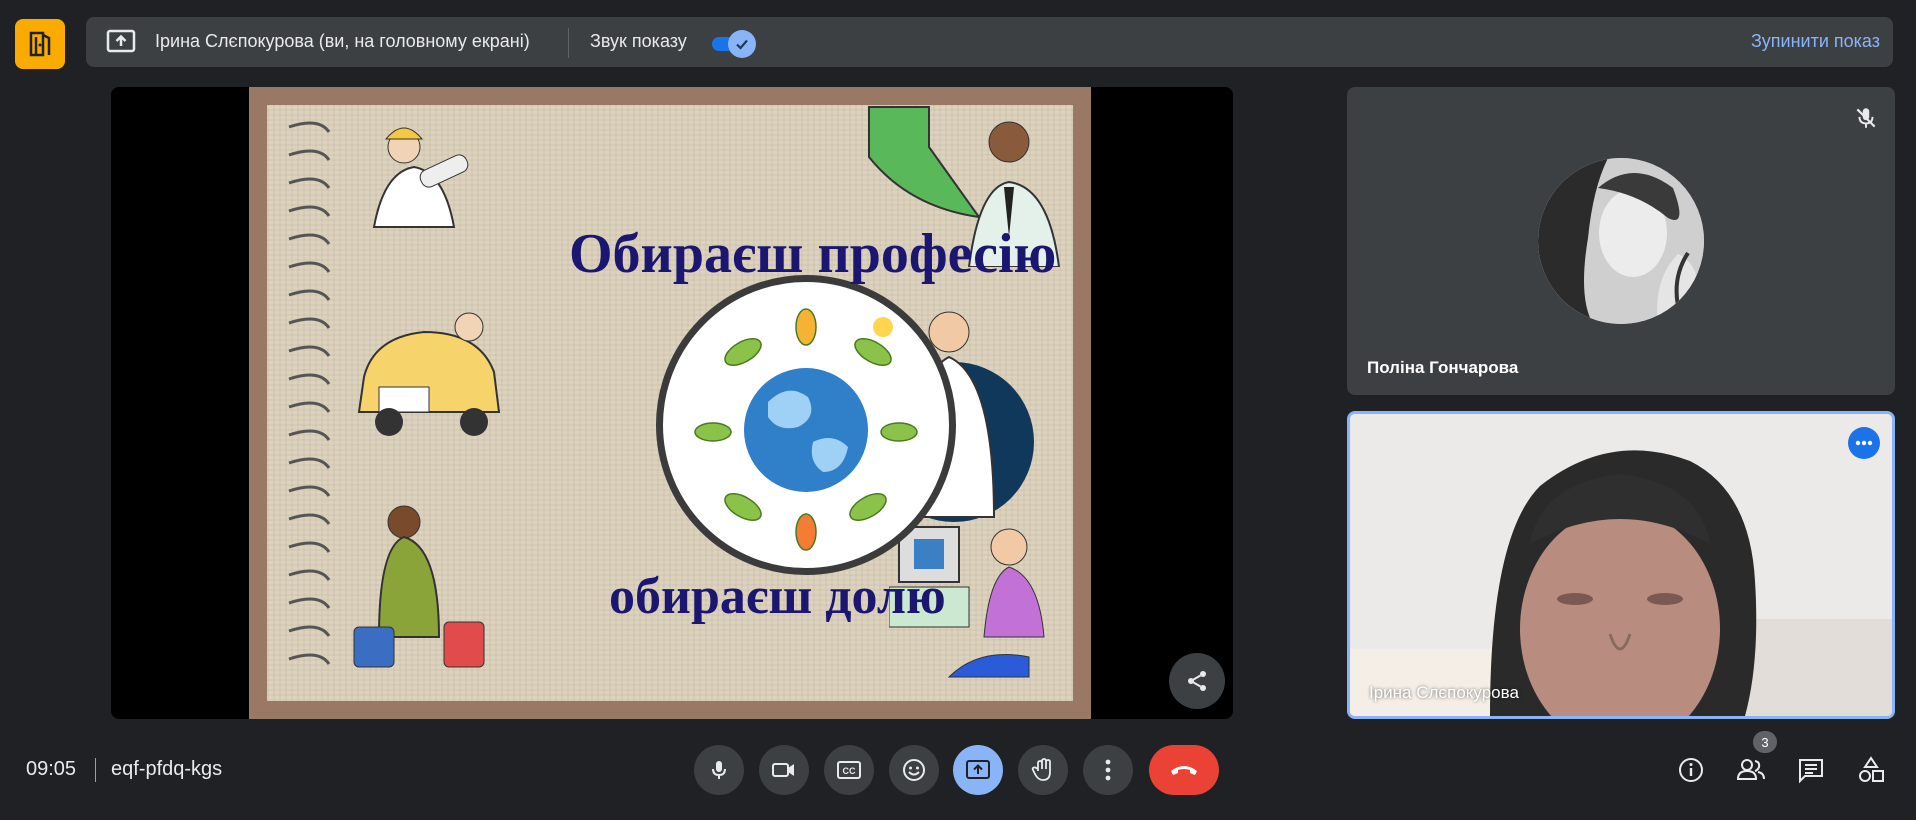 The height and width of the screenshot is (820, 1916). I want to click on hang-up-icon, so click(1184, 770).